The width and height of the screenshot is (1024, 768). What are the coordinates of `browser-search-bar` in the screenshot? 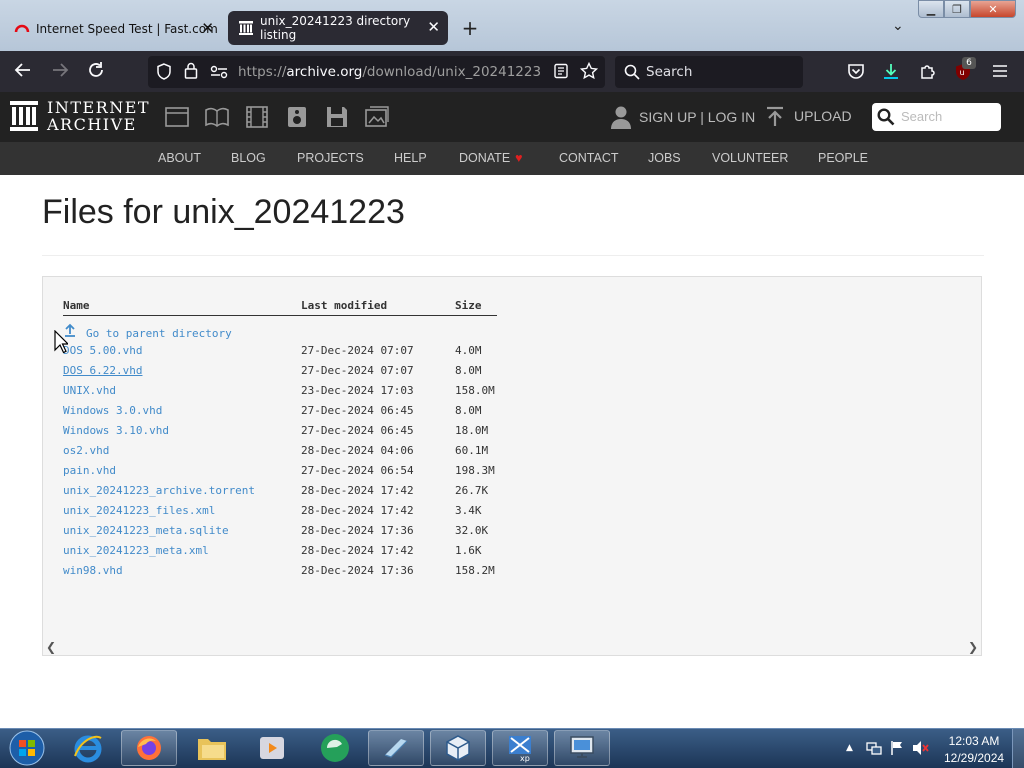 It's located at (709, 72).